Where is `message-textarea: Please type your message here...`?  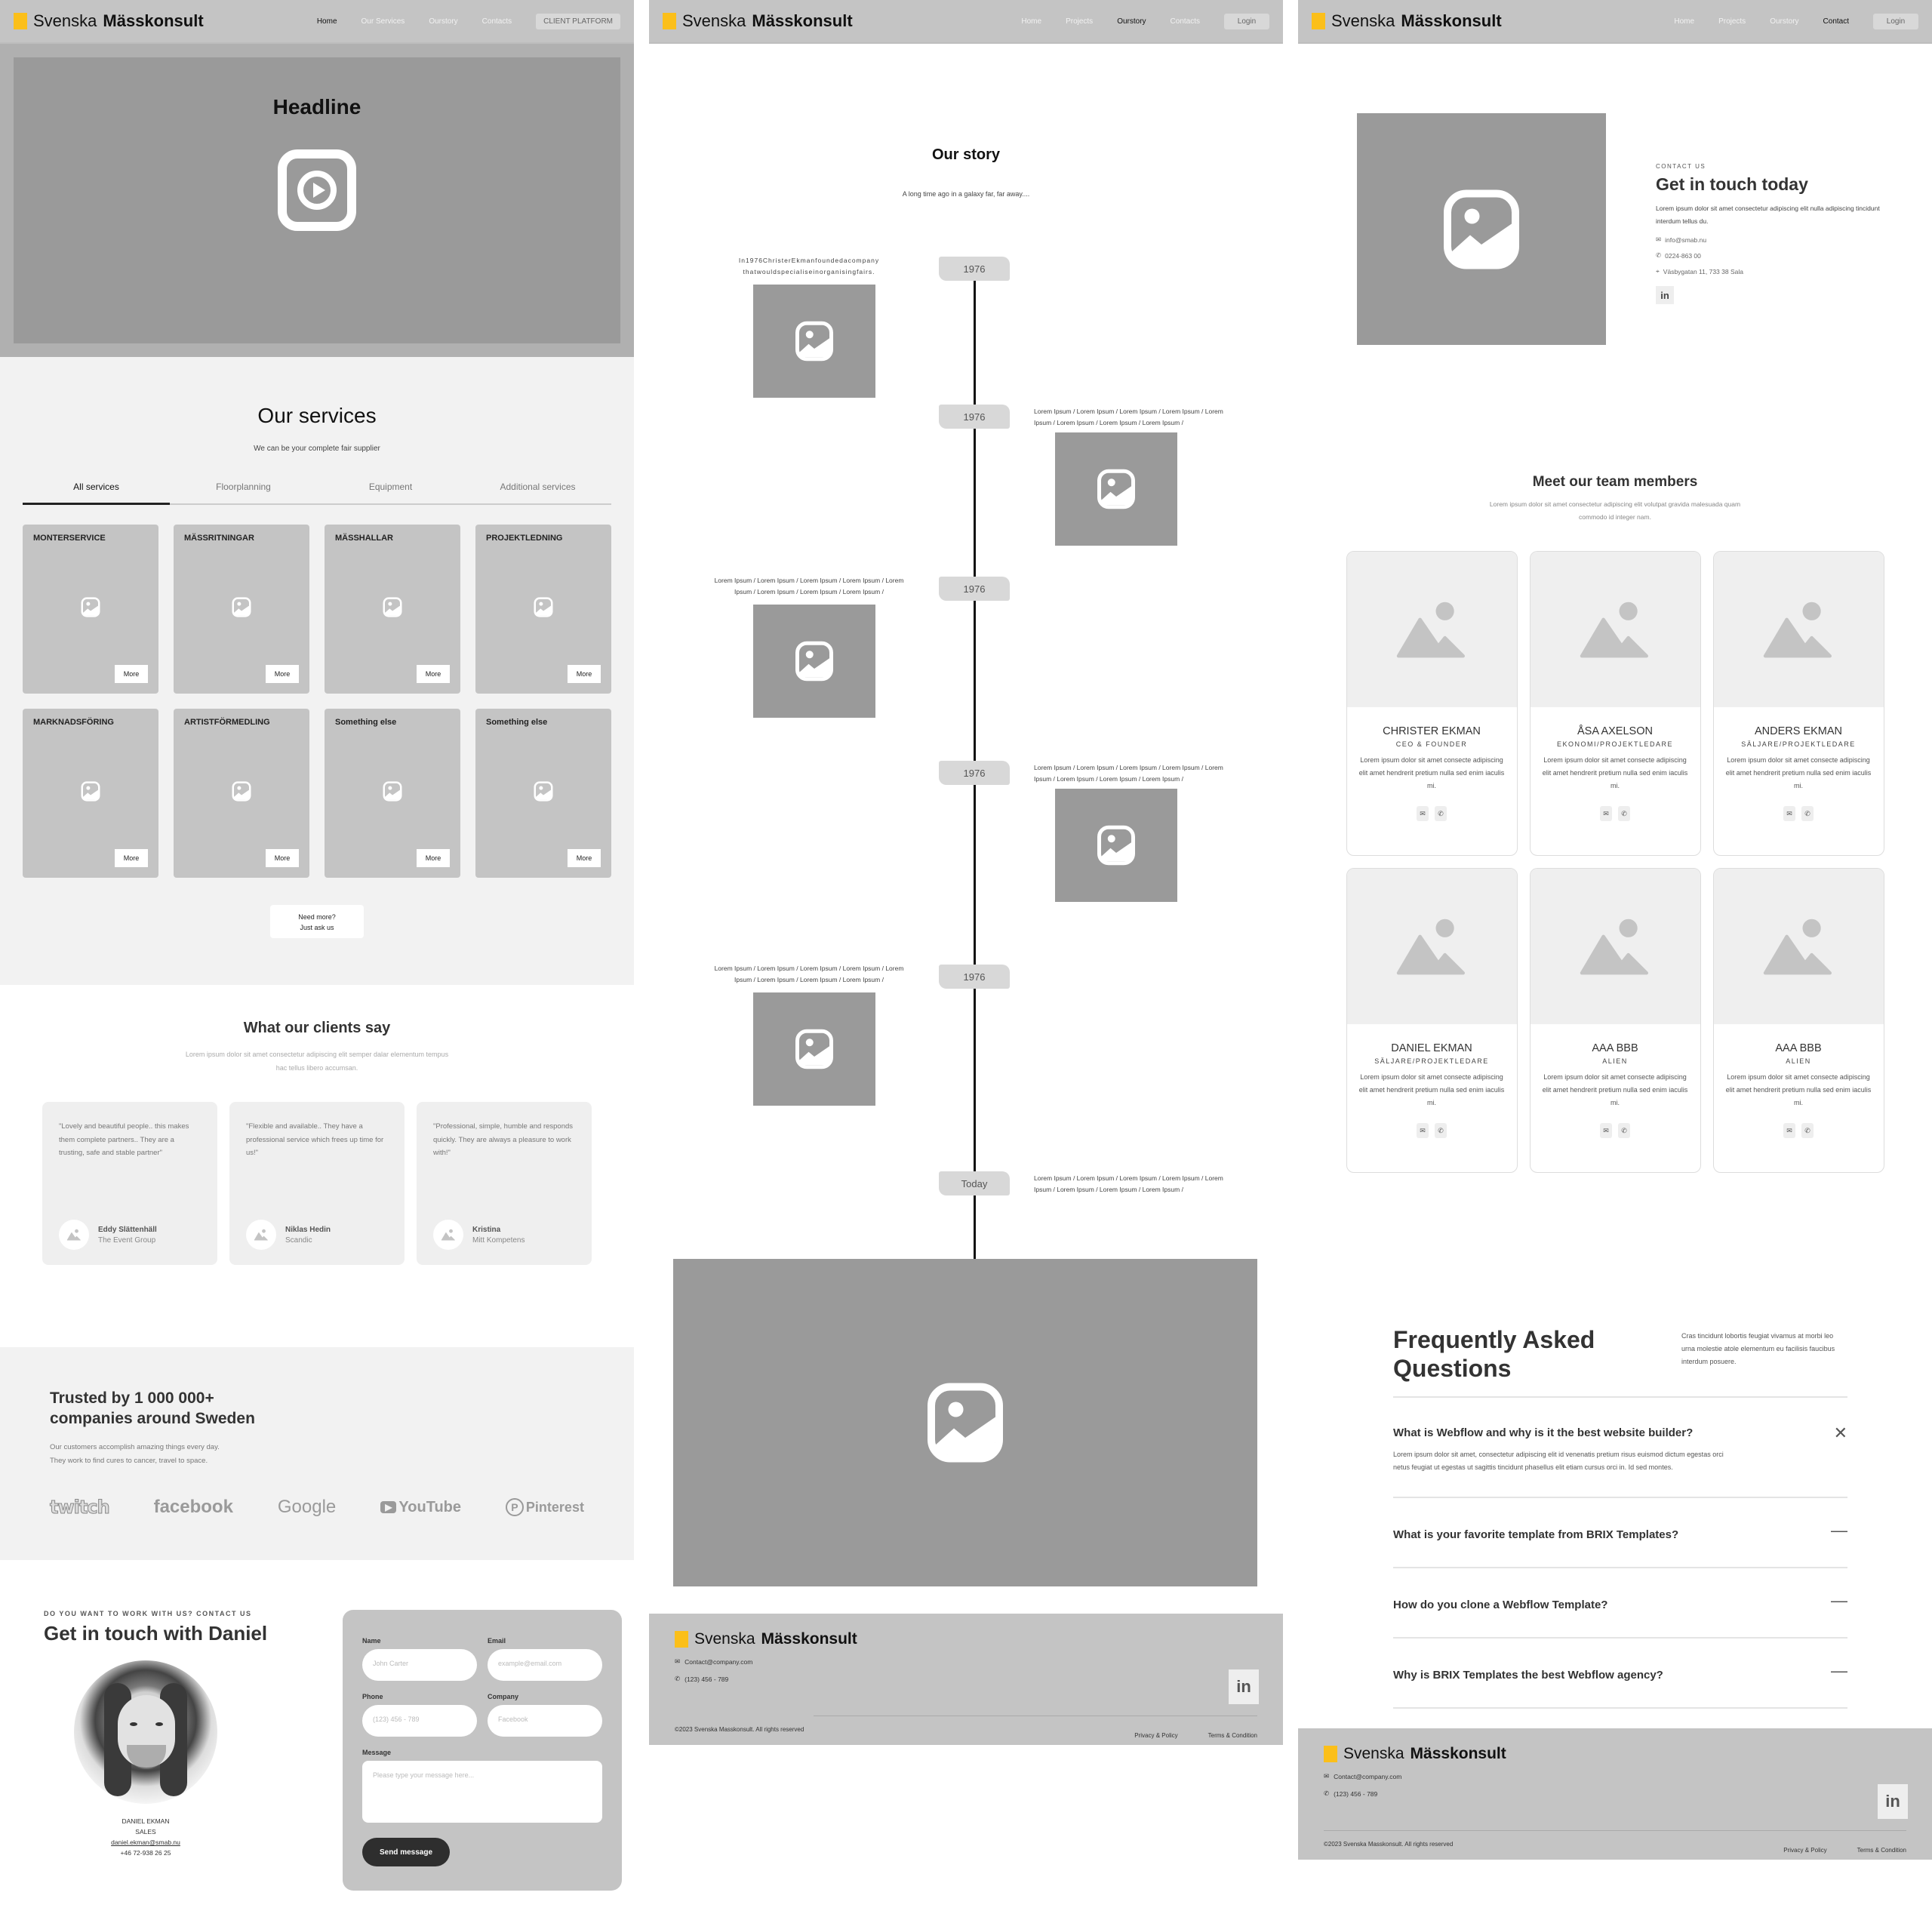
message-textarea: Please type your message here... is located at coordinates (482, 1792).